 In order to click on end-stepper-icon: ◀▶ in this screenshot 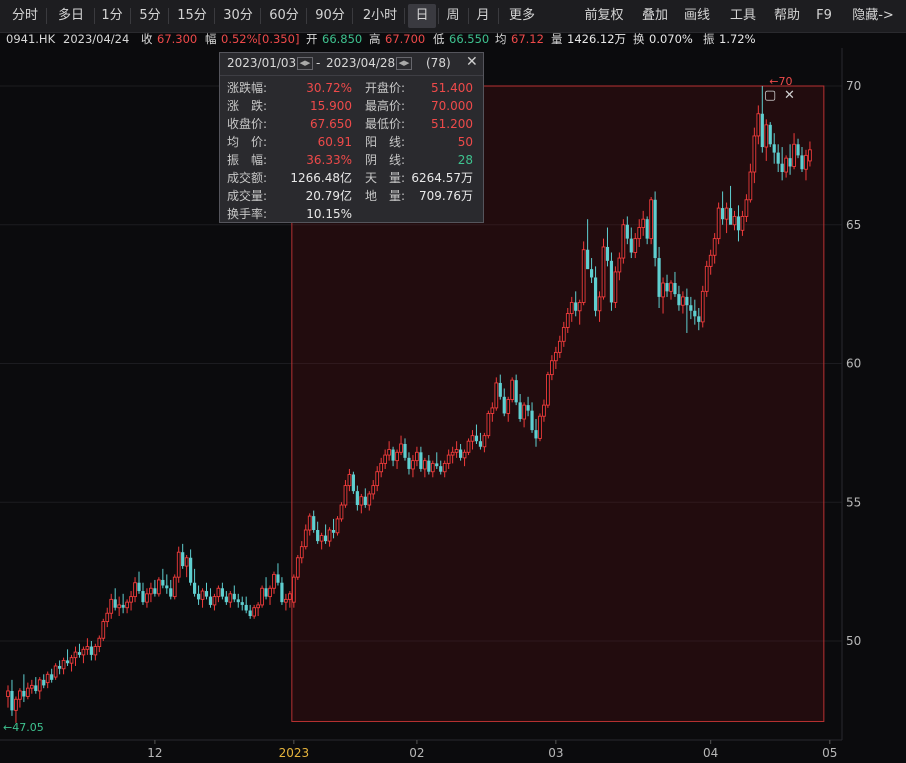, I will do `click(404, 63)`.